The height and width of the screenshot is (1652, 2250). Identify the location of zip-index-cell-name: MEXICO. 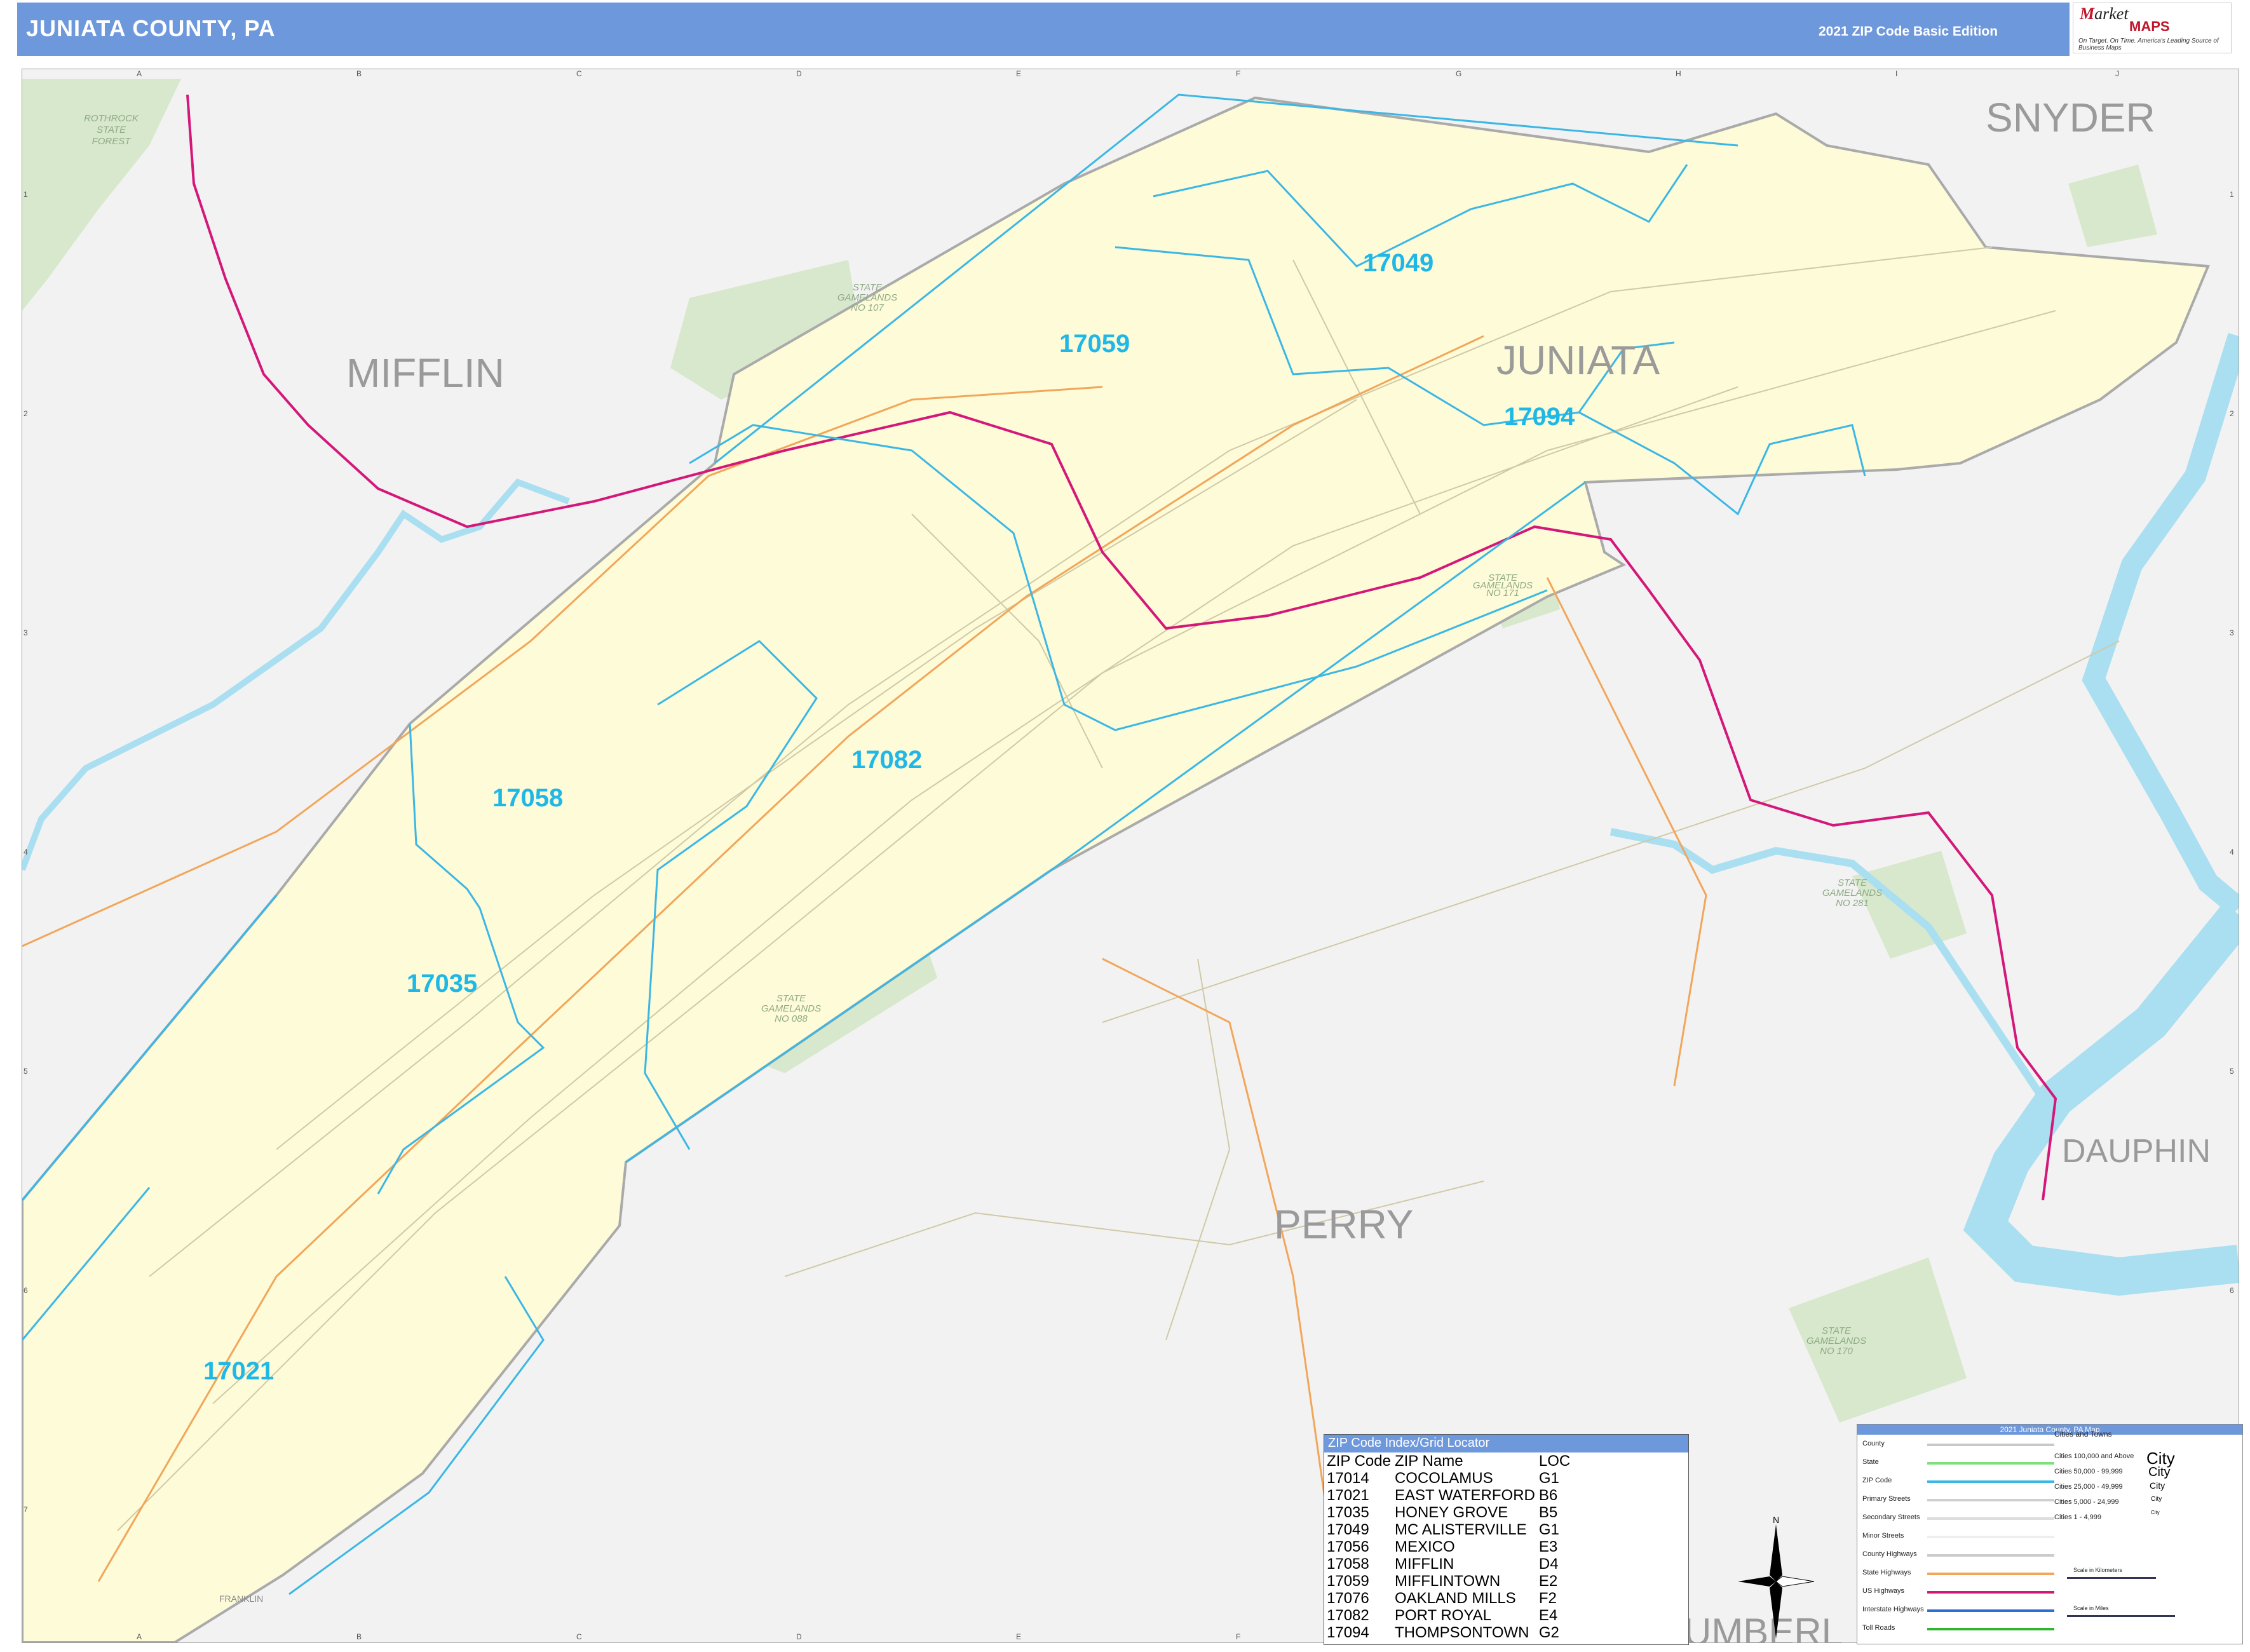
(1424, 1547).